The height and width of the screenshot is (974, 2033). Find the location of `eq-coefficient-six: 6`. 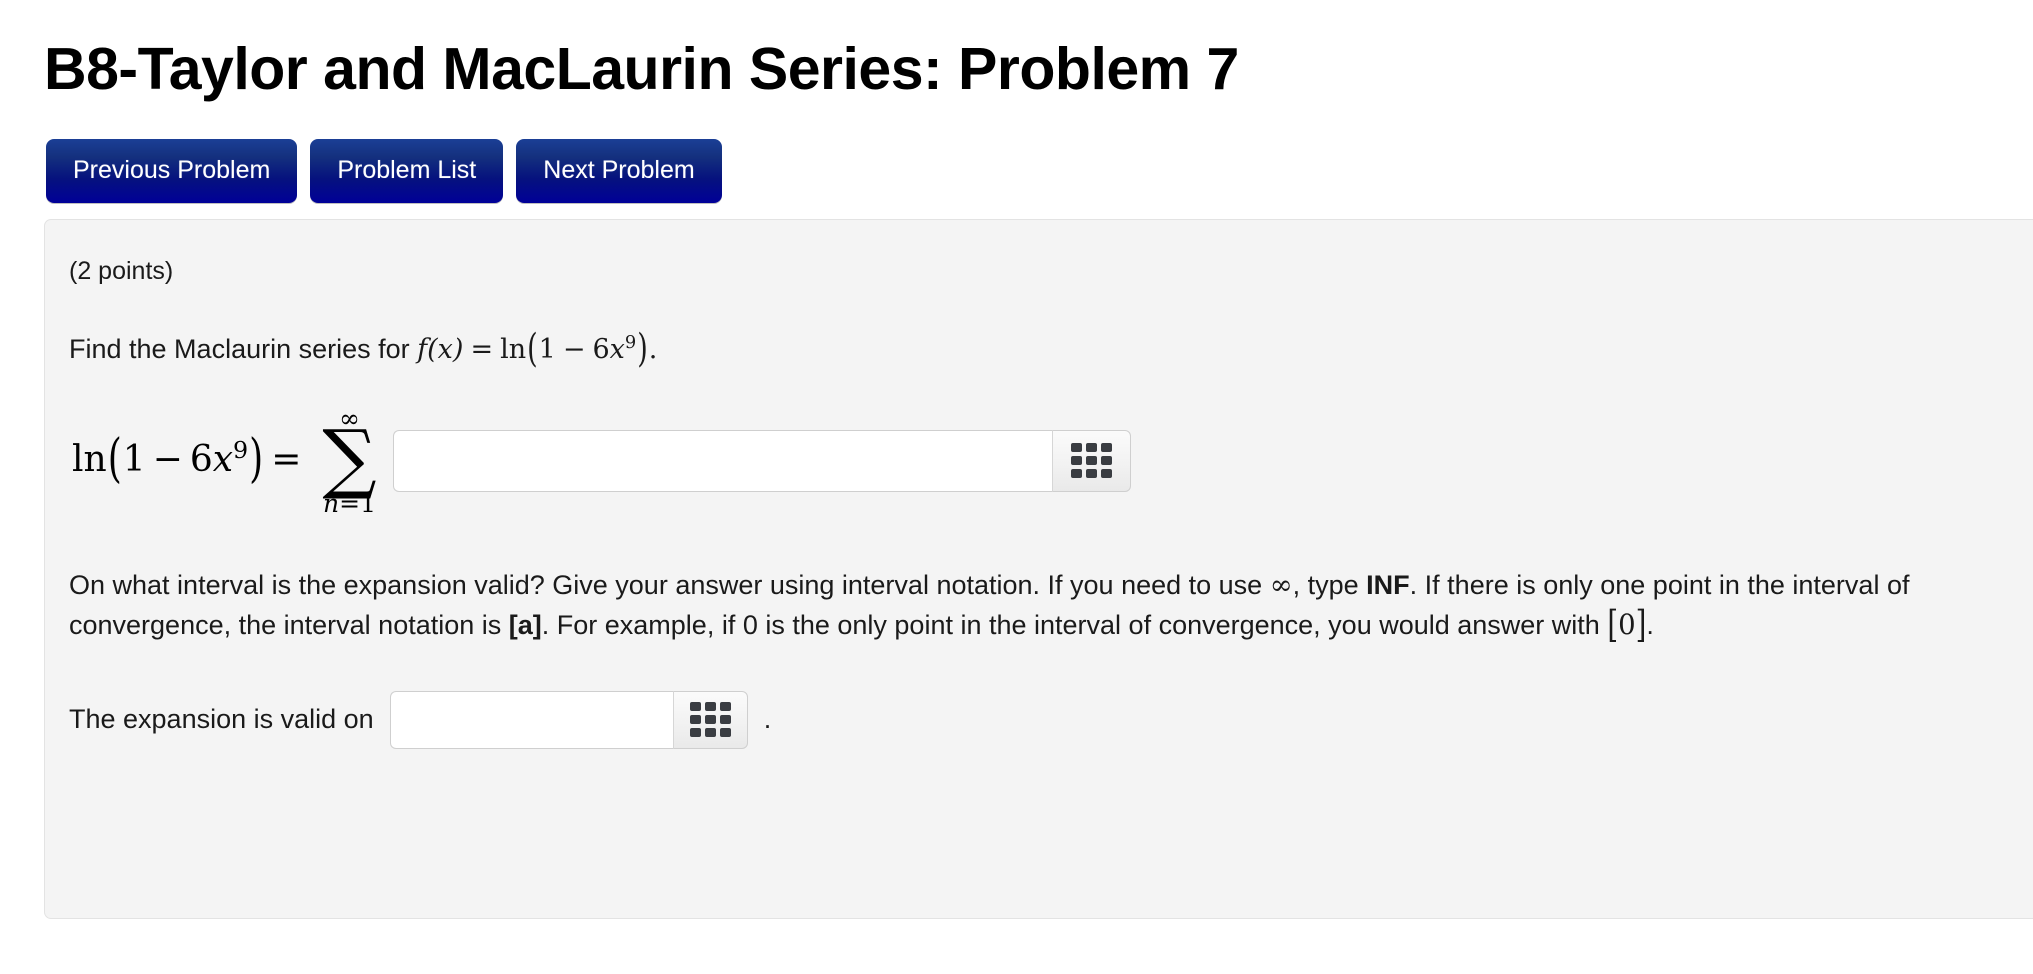

eq-coefficient-six: 6 is located at coordinates (201, 460).